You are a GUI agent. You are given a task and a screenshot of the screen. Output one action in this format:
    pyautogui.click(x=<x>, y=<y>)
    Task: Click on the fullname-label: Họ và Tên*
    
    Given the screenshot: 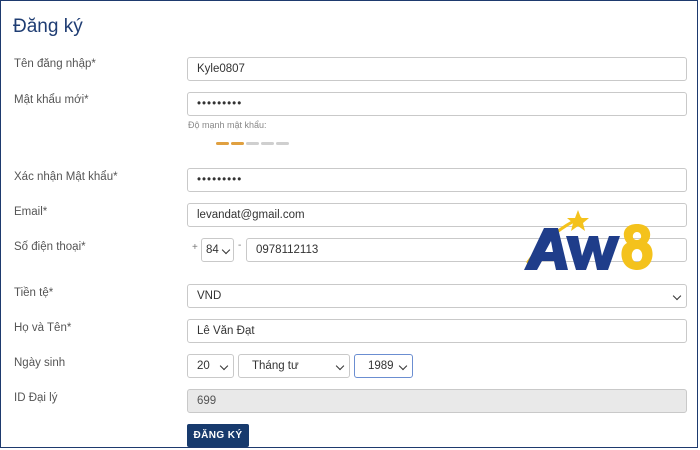 What is the action you would take?
    pyautogui.click(x=43, y=328)
    